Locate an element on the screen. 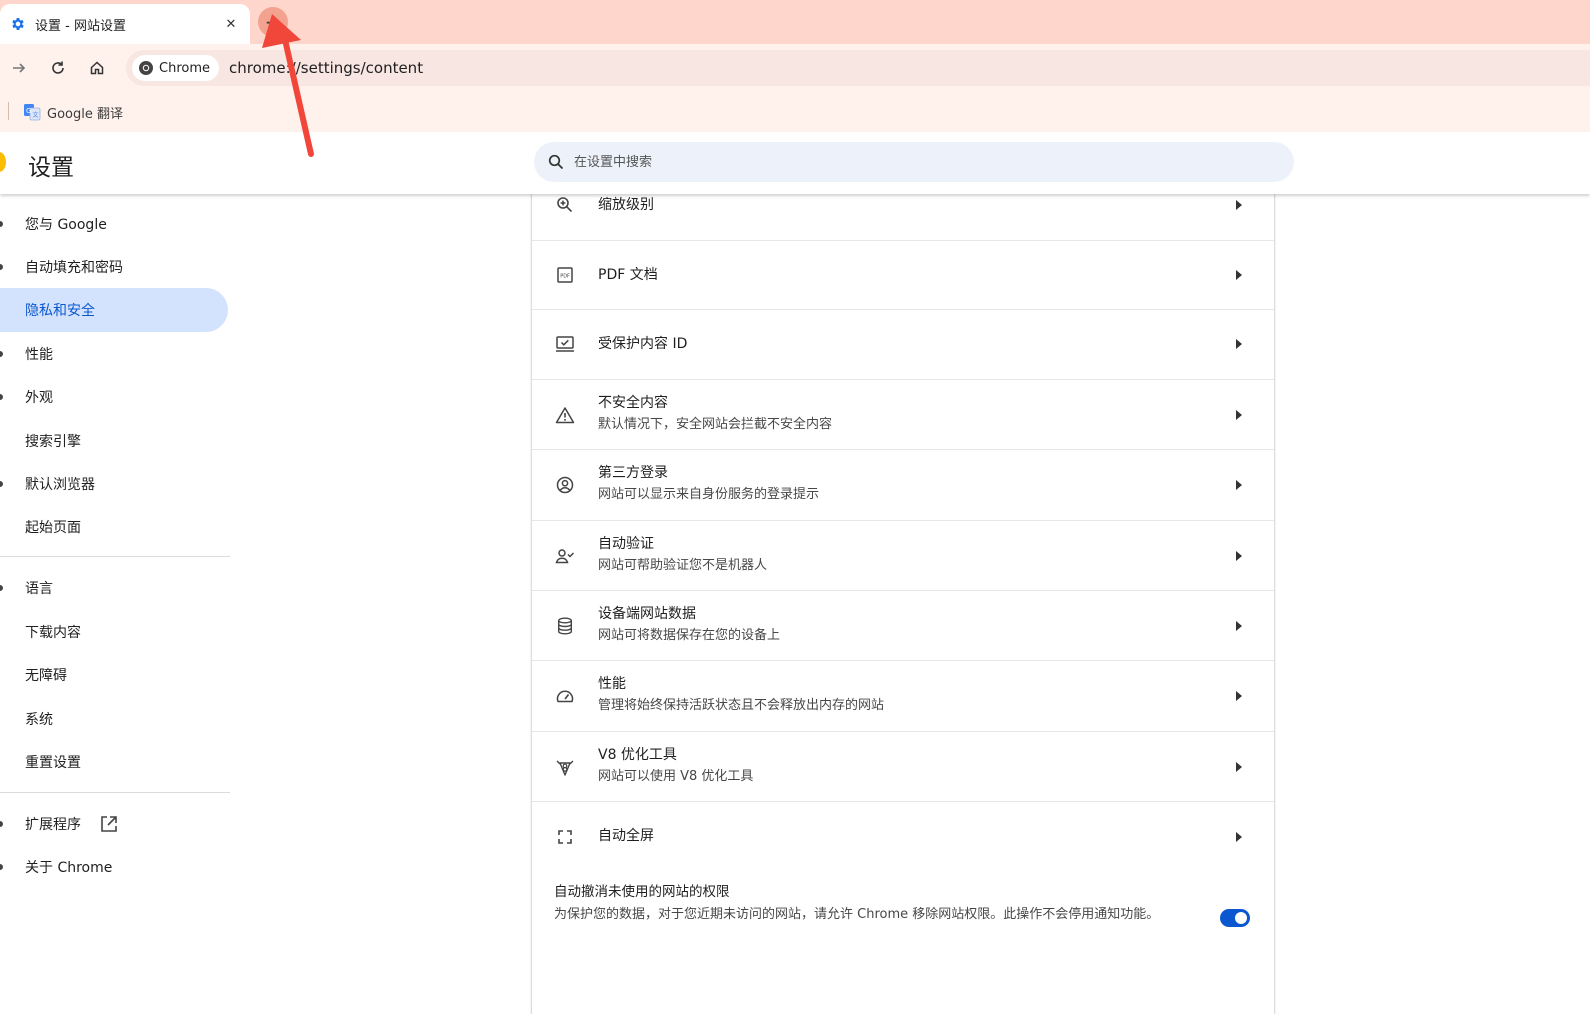 The height and width of the screenshot is (1014, 1590). settings-search is located at coordinates (914, 162).